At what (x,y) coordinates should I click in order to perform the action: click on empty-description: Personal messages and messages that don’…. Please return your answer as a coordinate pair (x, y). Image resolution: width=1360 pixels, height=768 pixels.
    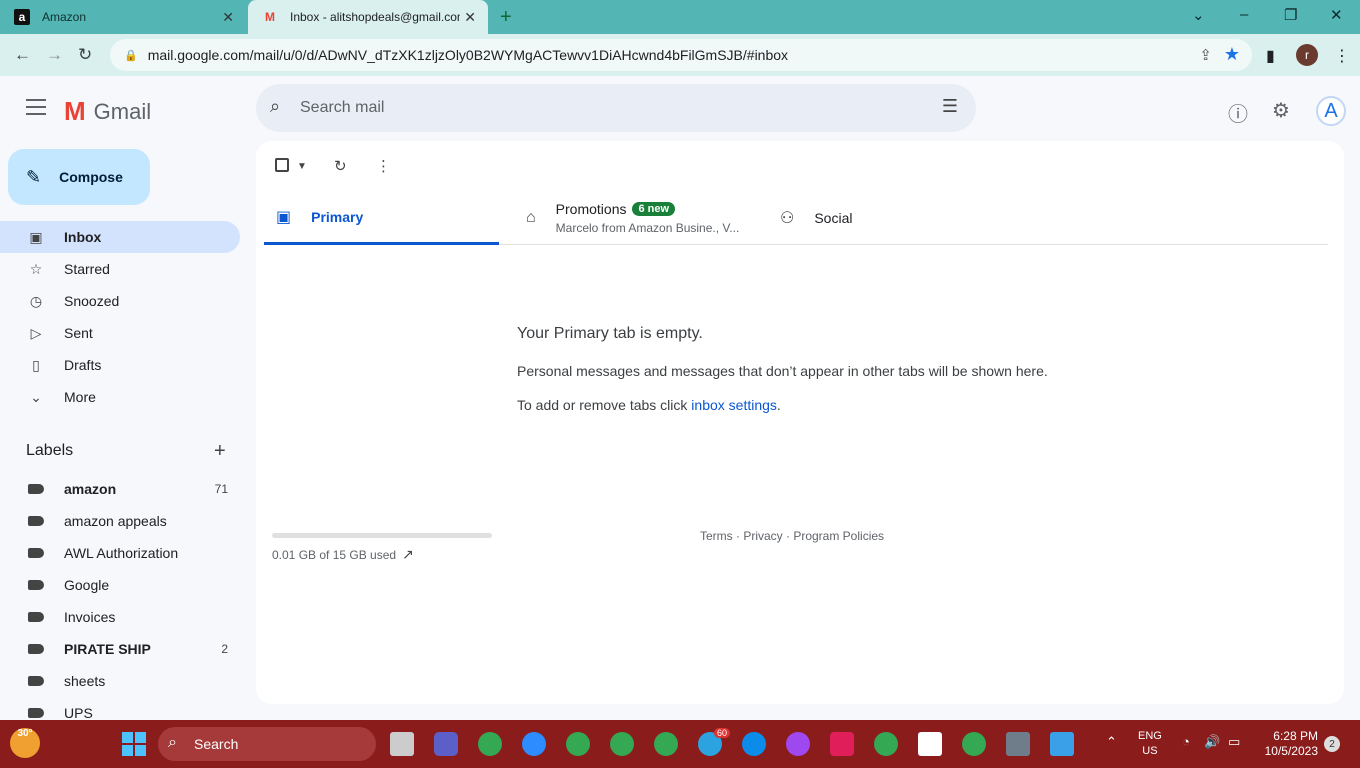
    Looking at the image, I should click on (782, 371).